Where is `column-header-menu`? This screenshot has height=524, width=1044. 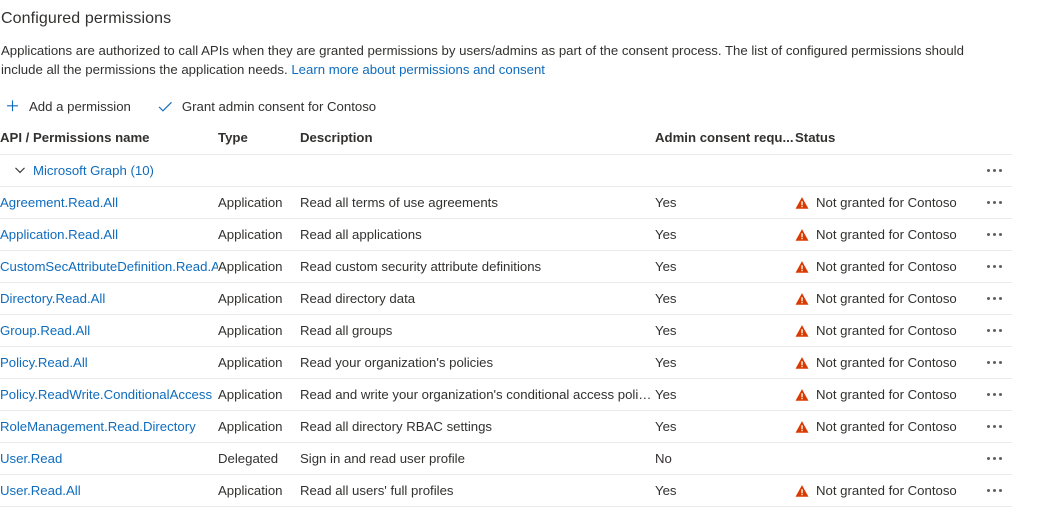 column-header-menu is located at coordinates (996, 142).